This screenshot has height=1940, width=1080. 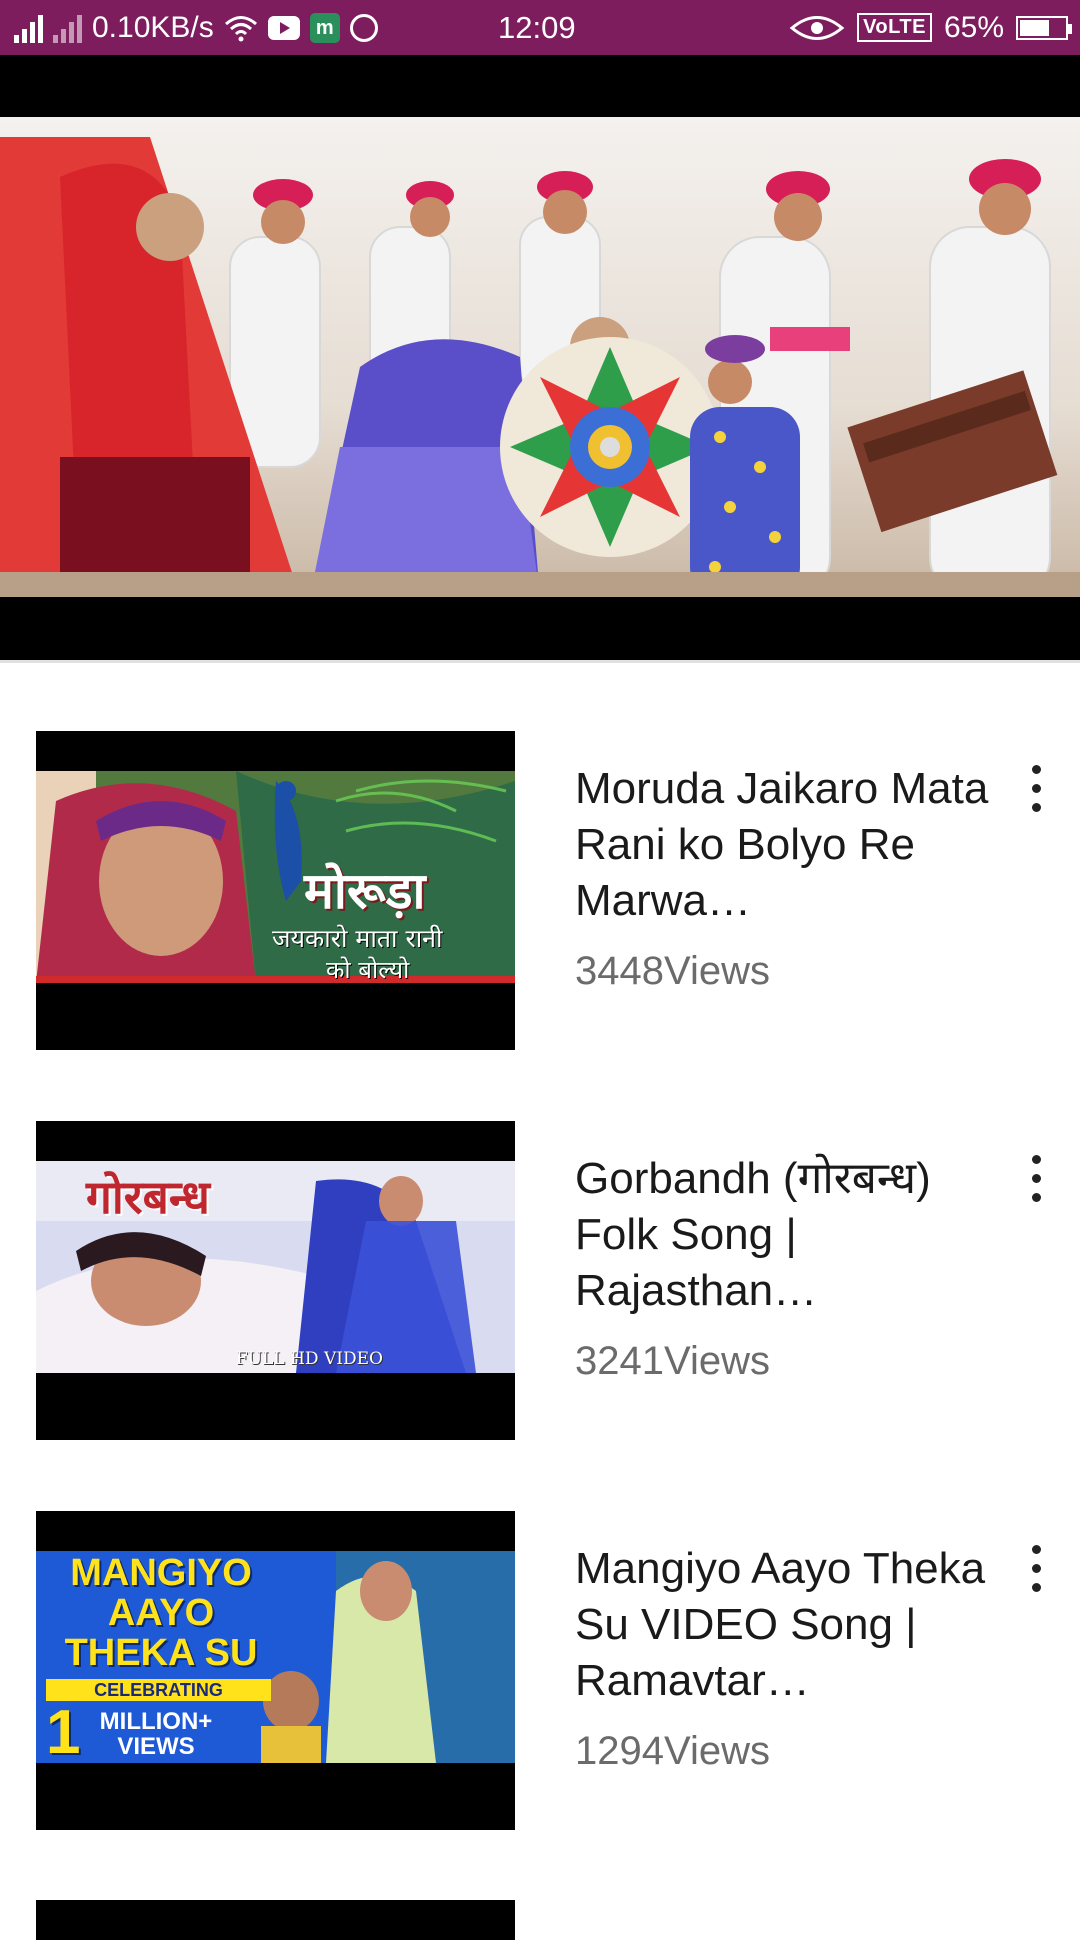 What do you see at coordinates (324, 27) in the screenshot?
I see `m-app-icon: m` at bounding box center [324, 27].